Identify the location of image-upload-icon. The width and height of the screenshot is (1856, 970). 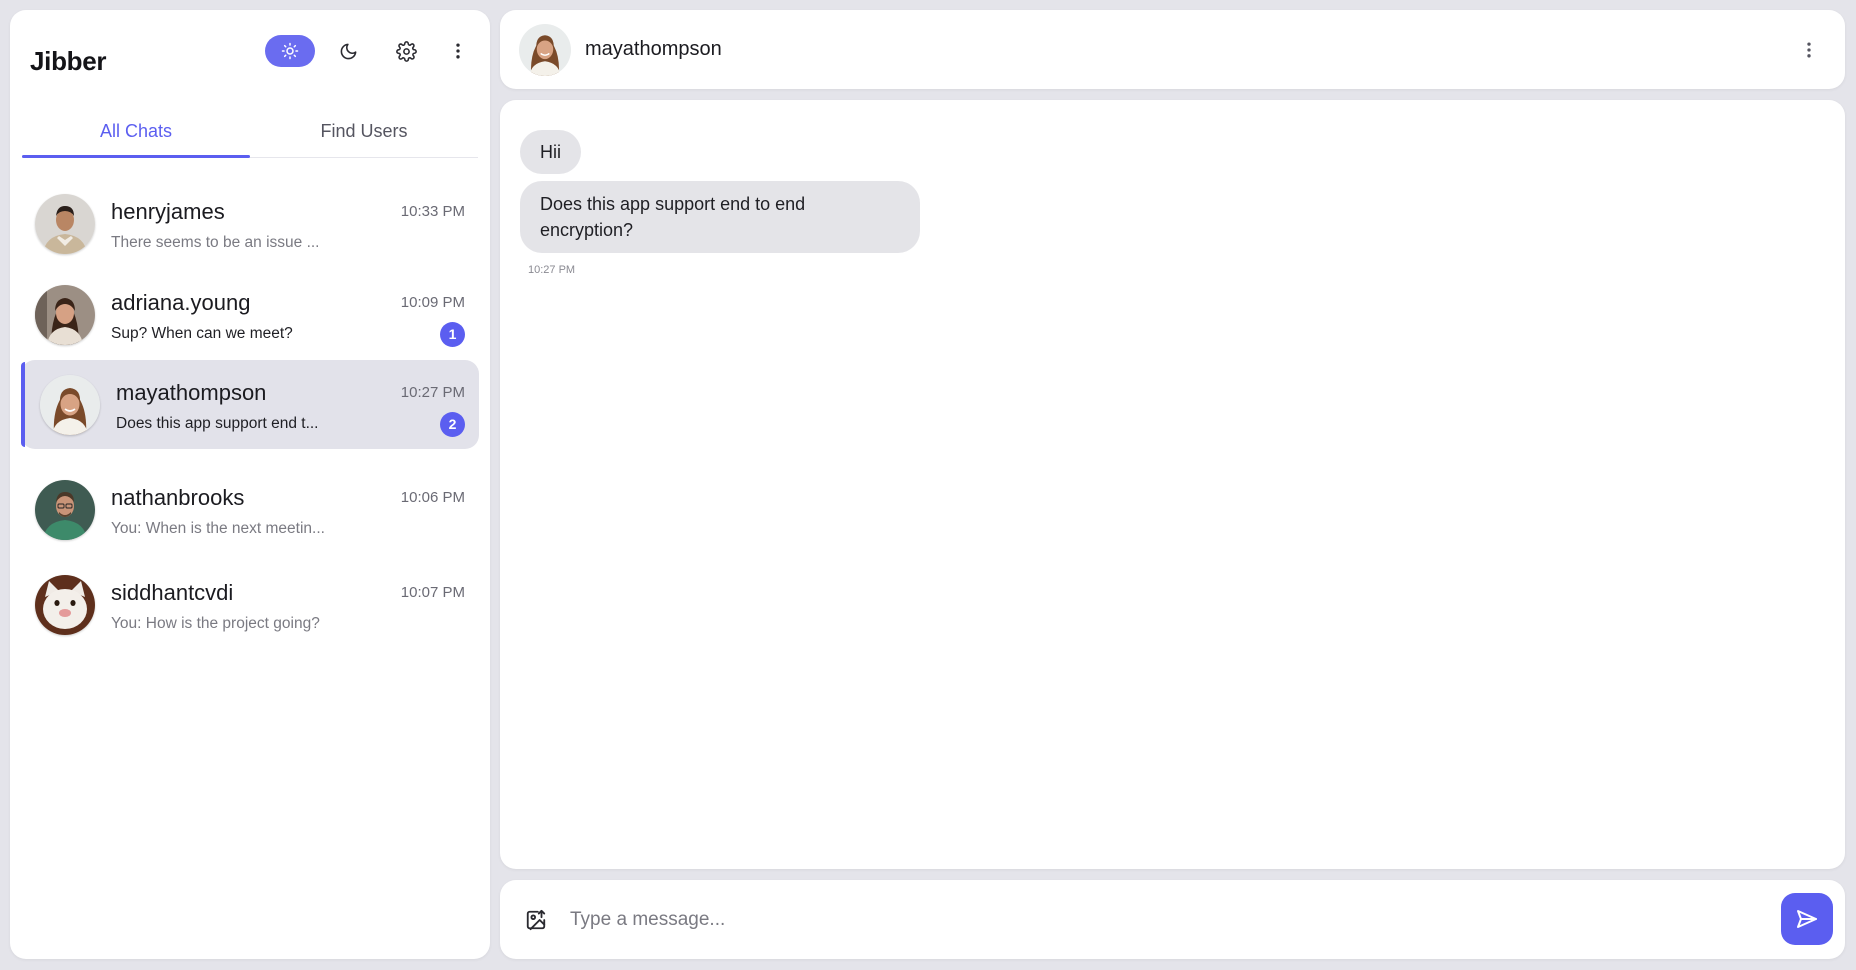
(536, 920).